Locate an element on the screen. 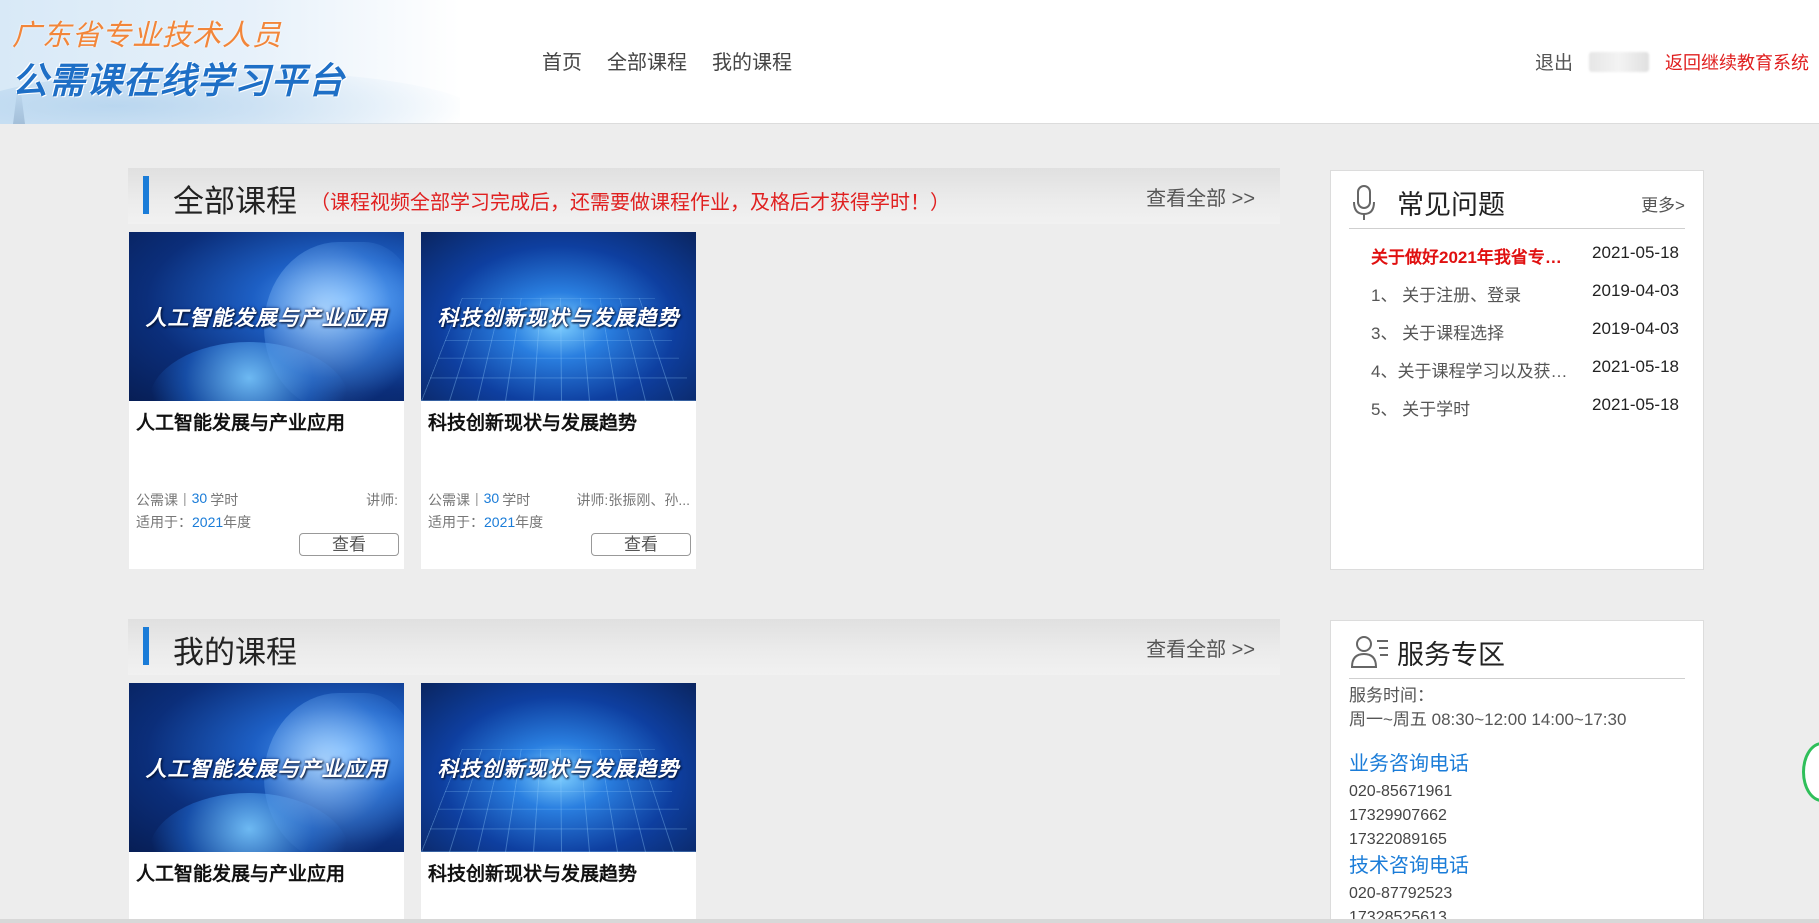  faq-item: 关于做好2021年我省专业技术人员公需课 2021-05-18 is located at coordinates (1525, 262).